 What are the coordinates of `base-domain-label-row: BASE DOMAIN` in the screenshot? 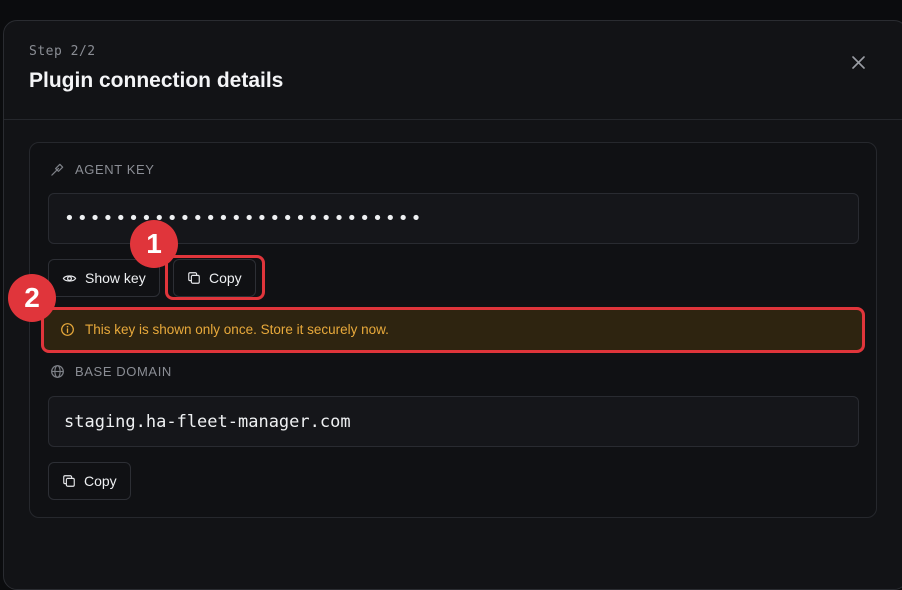 It's located at (111, 371).